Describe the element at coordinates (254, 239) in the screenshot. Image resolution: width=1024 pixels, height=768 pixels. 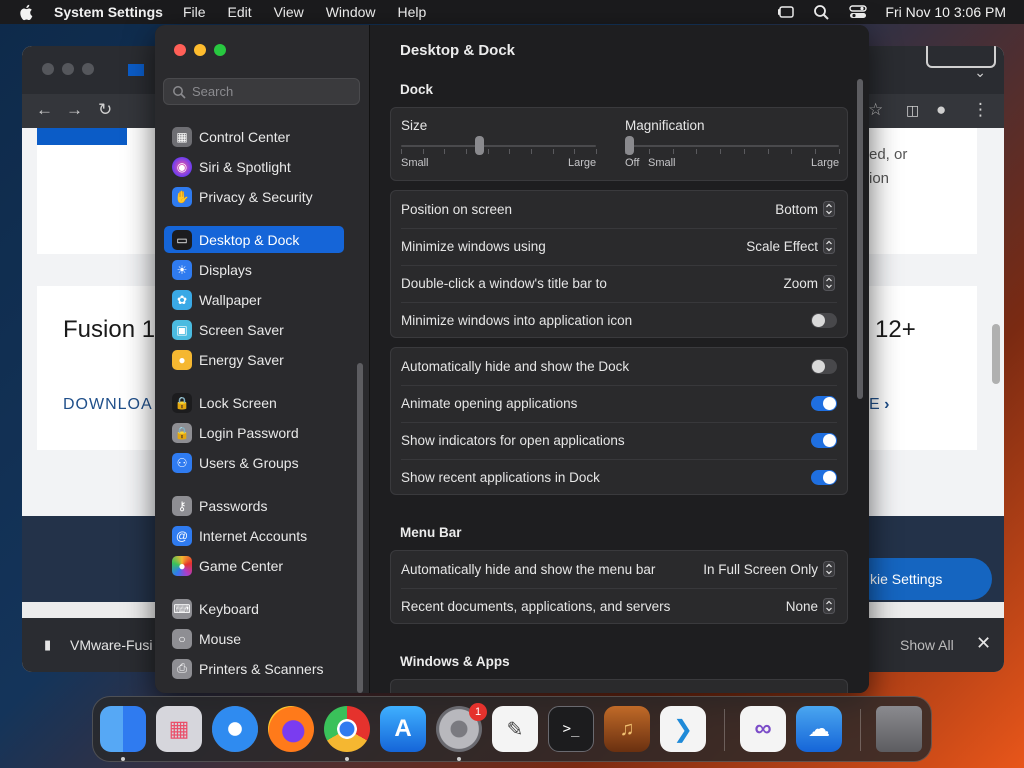
I see `sidebar-item-desktop-dock: ▭ Desktop & Dock` at that location.